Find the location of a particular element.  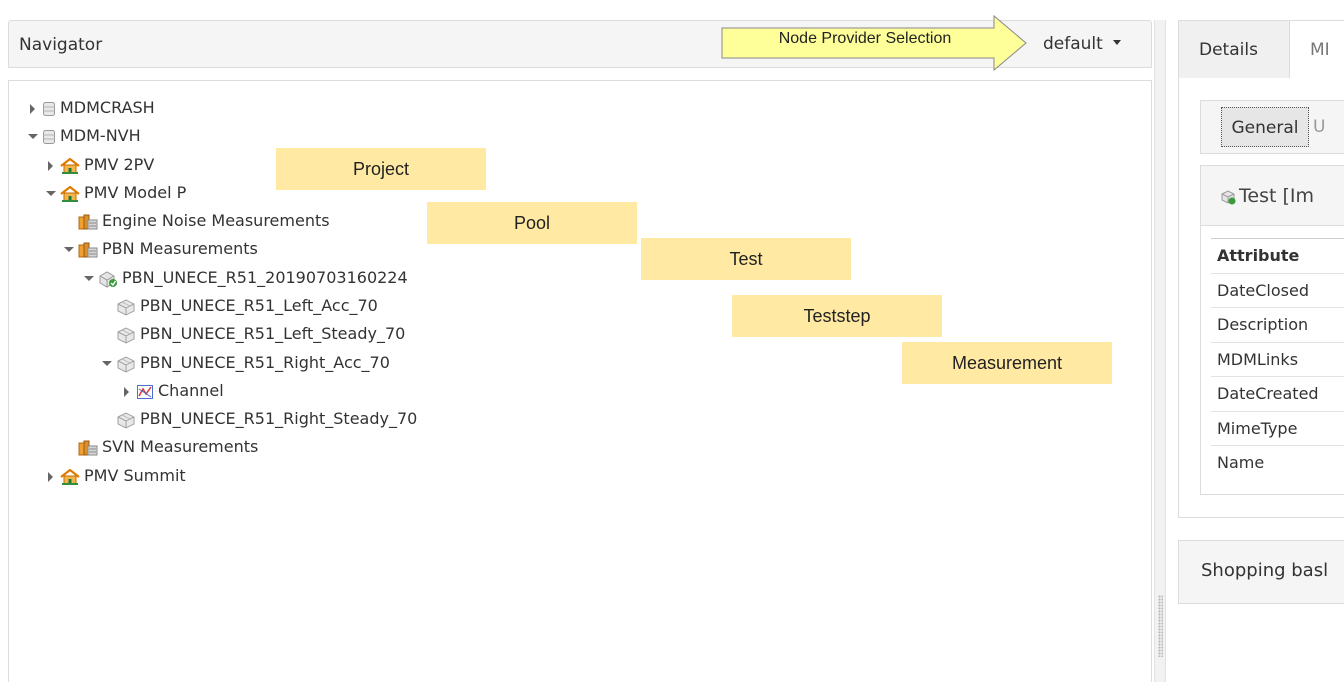

test-annotation: Test is located at coordinates (746, 259).